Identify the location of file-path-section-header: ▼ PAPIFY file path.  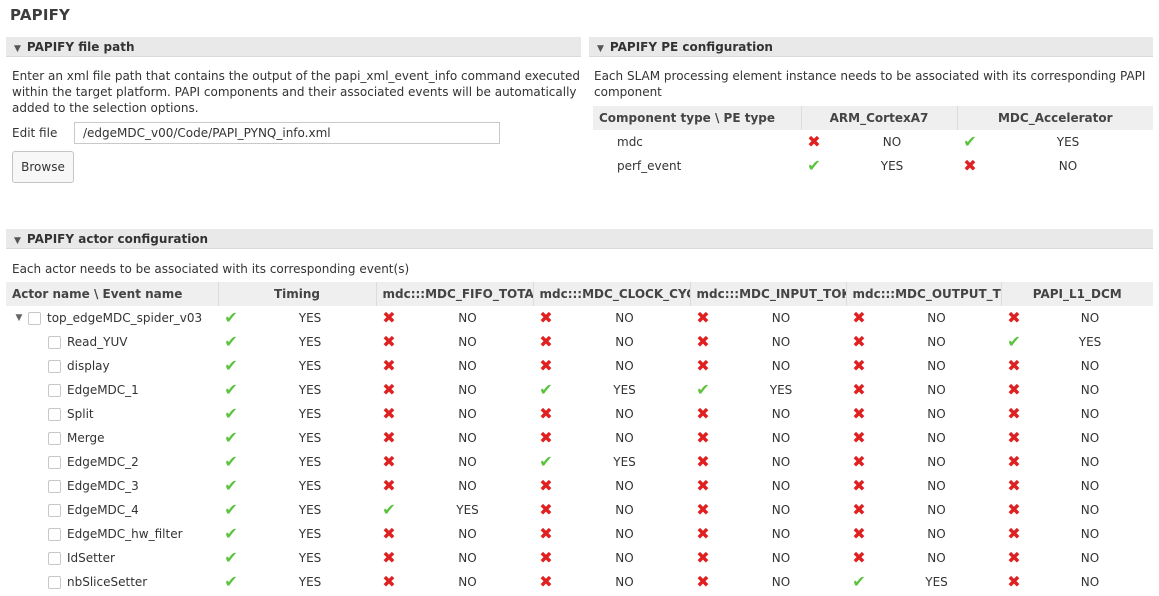
(293, 47).